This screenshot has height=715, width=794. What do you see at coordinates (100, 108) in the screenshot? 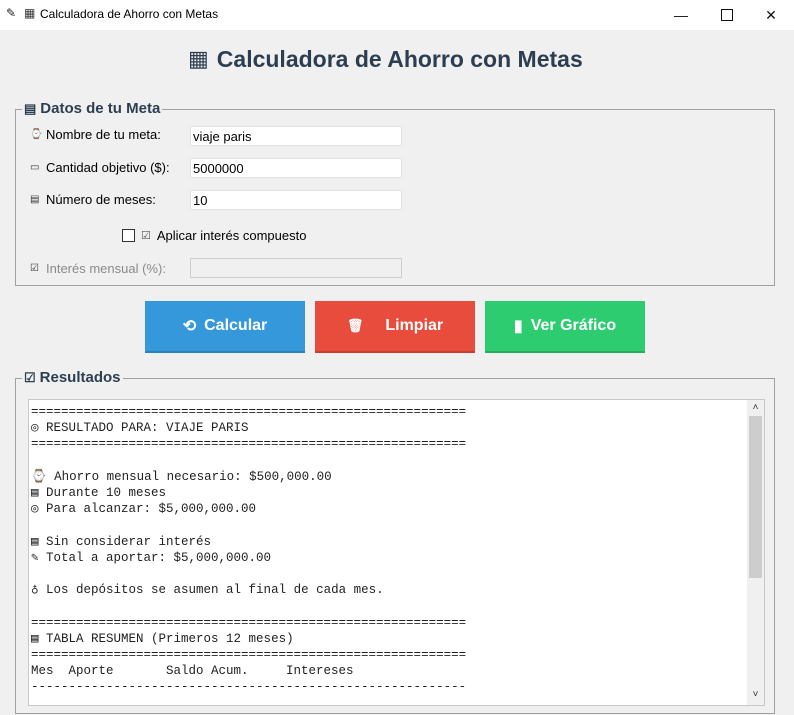
I see `meta-group-title: Datos de tu Meta` at bounding box center [100, 108].